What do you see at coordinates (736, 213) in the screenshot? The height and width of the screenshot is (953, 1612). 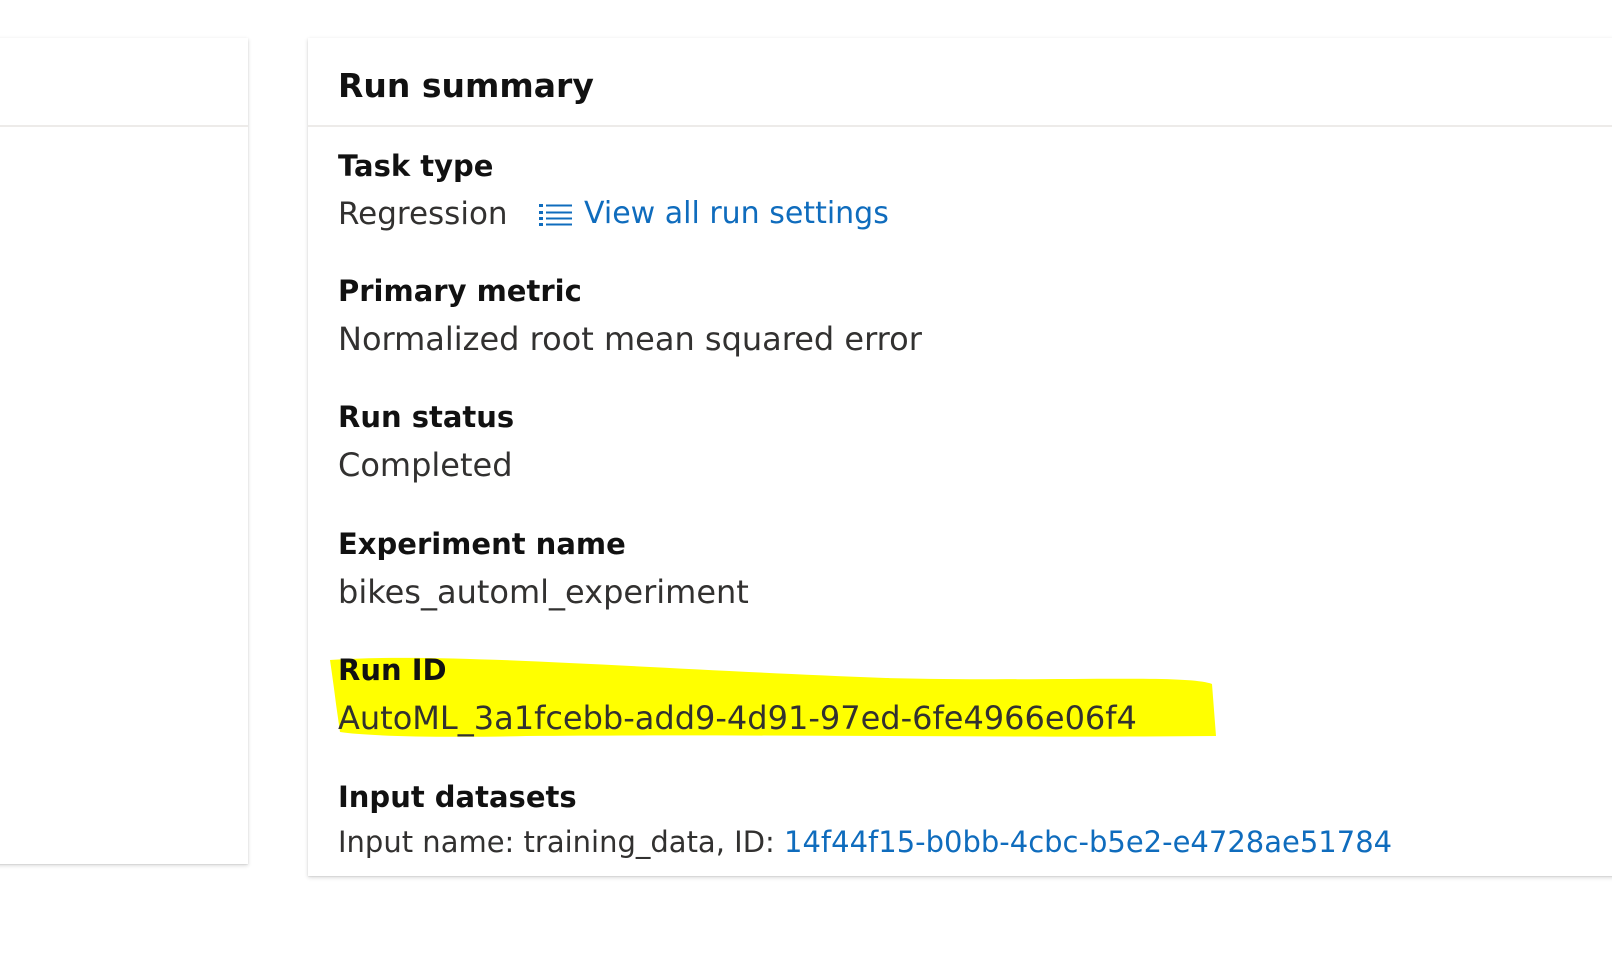 I see `view-all-run-settings-label: View all run settings` at bounding box center [736, 213].